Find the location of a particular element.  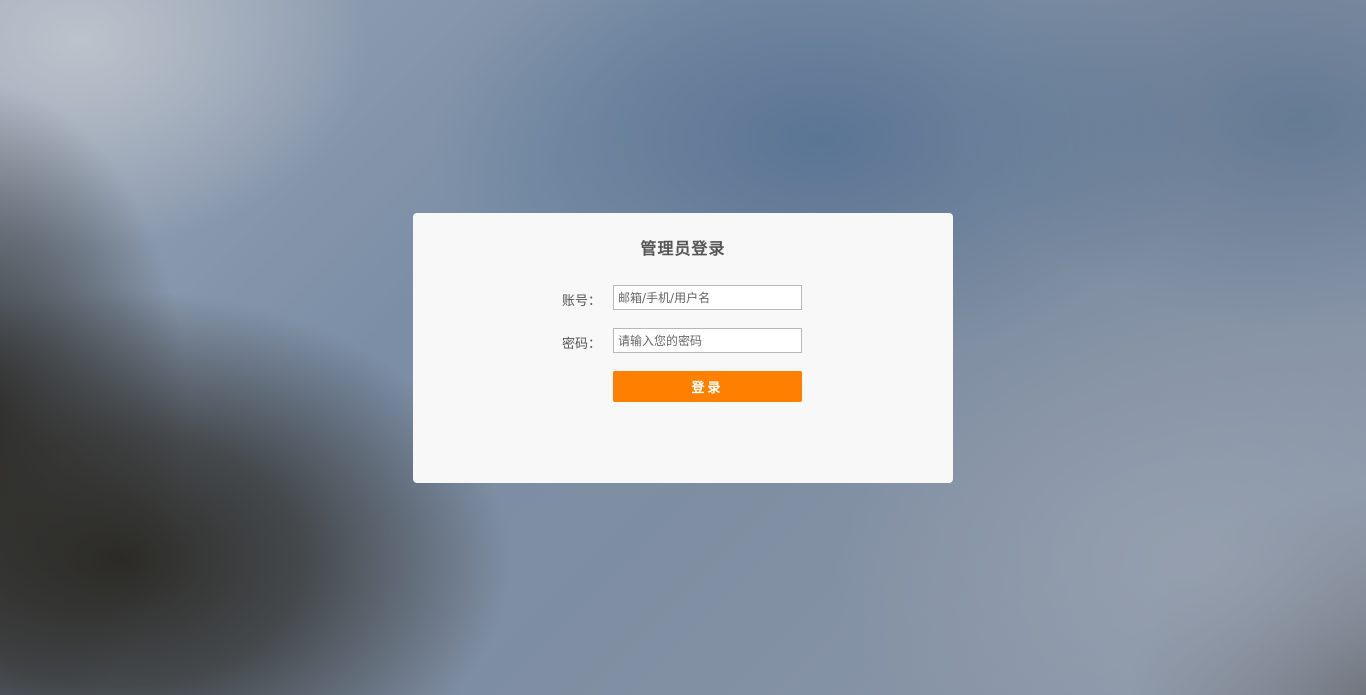

account-row: 账号： is located at coordinates (683, 298).